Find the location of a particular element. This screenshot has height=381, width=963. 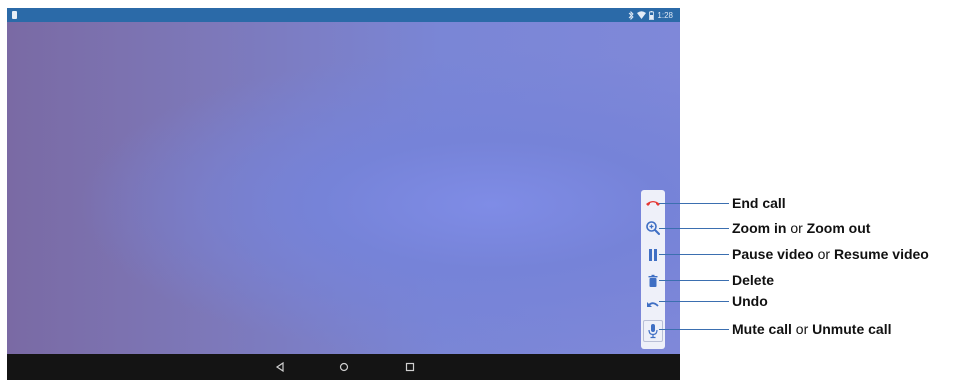

back-icon is located at coordinates (280, 367).